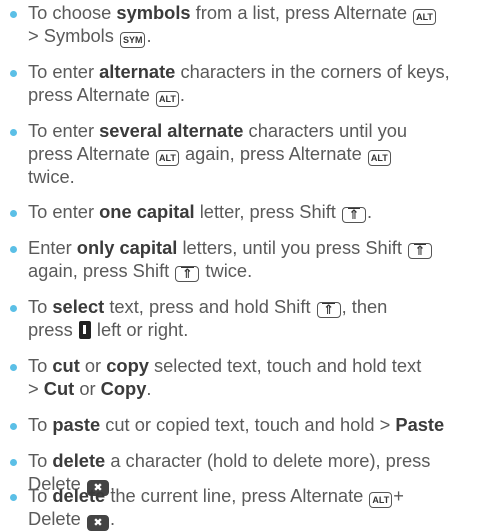  Describe the element at coordinates (147, 211) in the screenshot. I see `tip-keyword: one capital` at that location.